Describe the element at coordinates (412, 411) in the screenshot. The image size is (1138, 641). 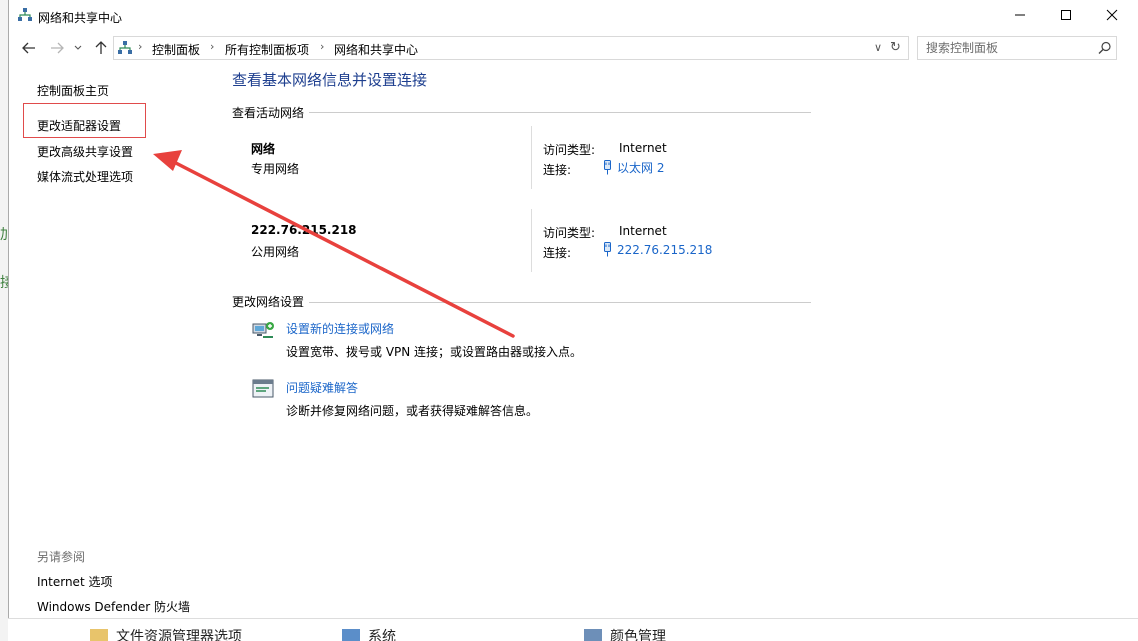
I see `task-description: 诊断并修复网络问题，或者获得疑难解答信息。` at that location.